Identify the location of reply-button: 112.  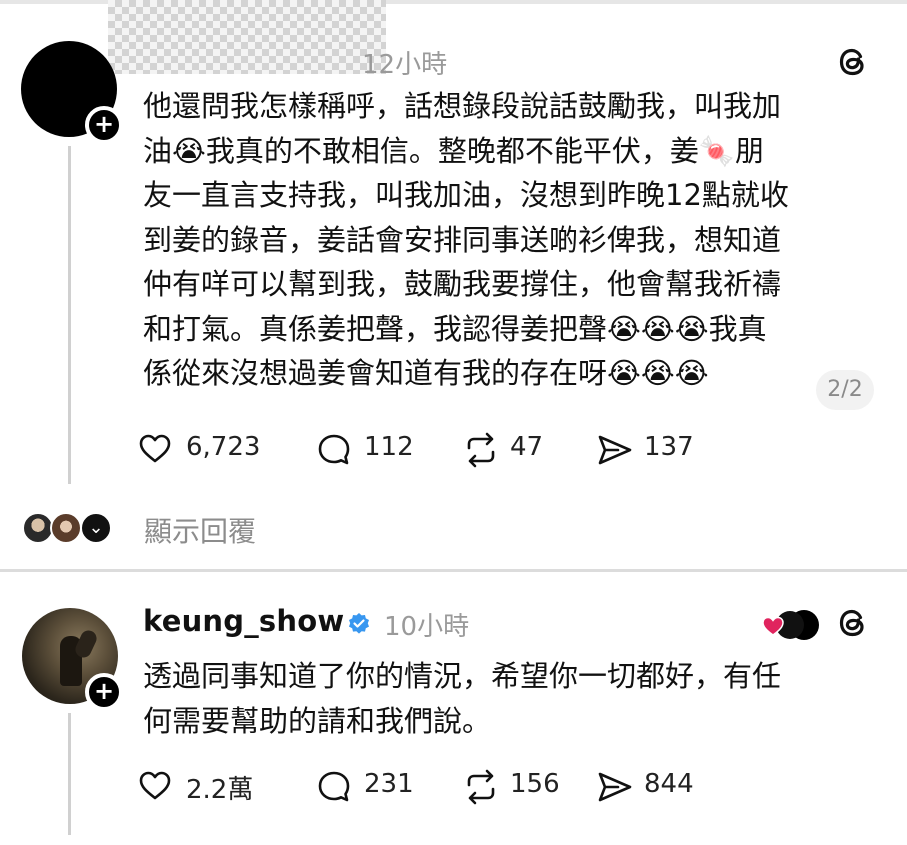
(376, 450).